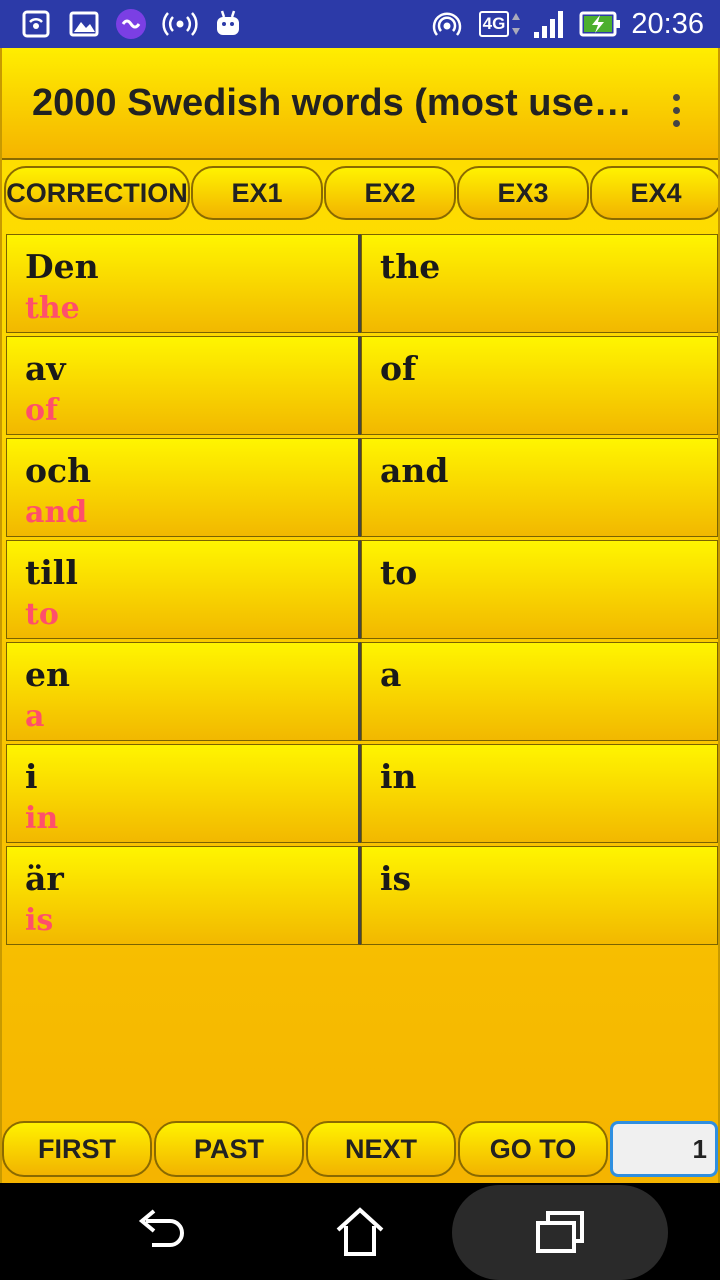 Image resolution: width=720 pixels, height=1280 pixels. Describe the element at coordinates (396, 878) in the screenshot. I see `english-word: is` at that location.